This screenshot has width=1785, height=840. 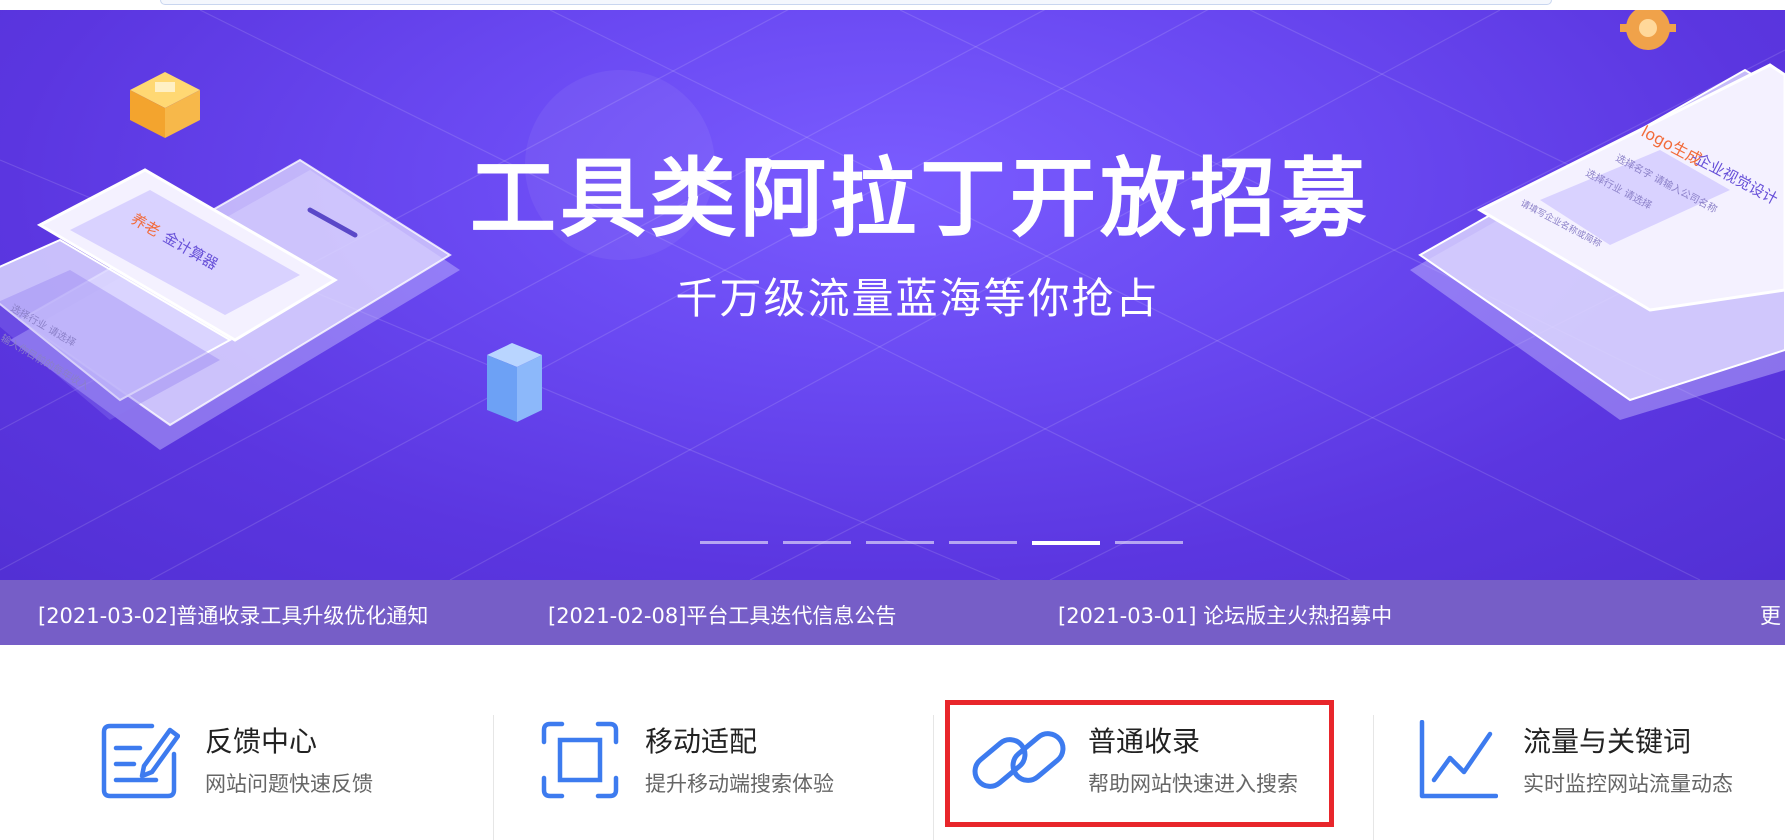 I want to click on carousel-dot-active, so click(x=1066, y=543).